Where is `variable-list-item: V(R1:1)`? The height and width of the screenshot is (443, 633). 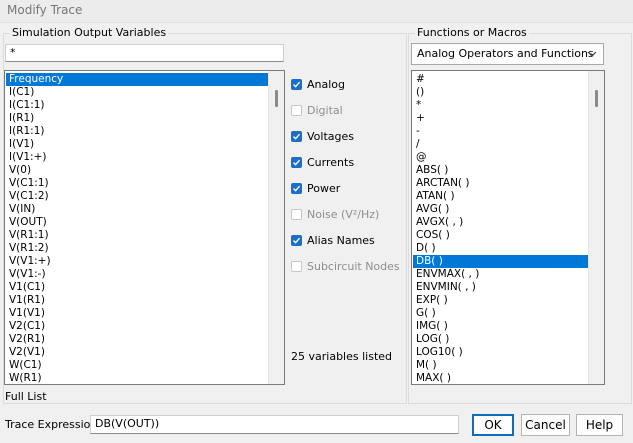
variable-list-item: V(R1:1) is located at coordinates (137, 235).